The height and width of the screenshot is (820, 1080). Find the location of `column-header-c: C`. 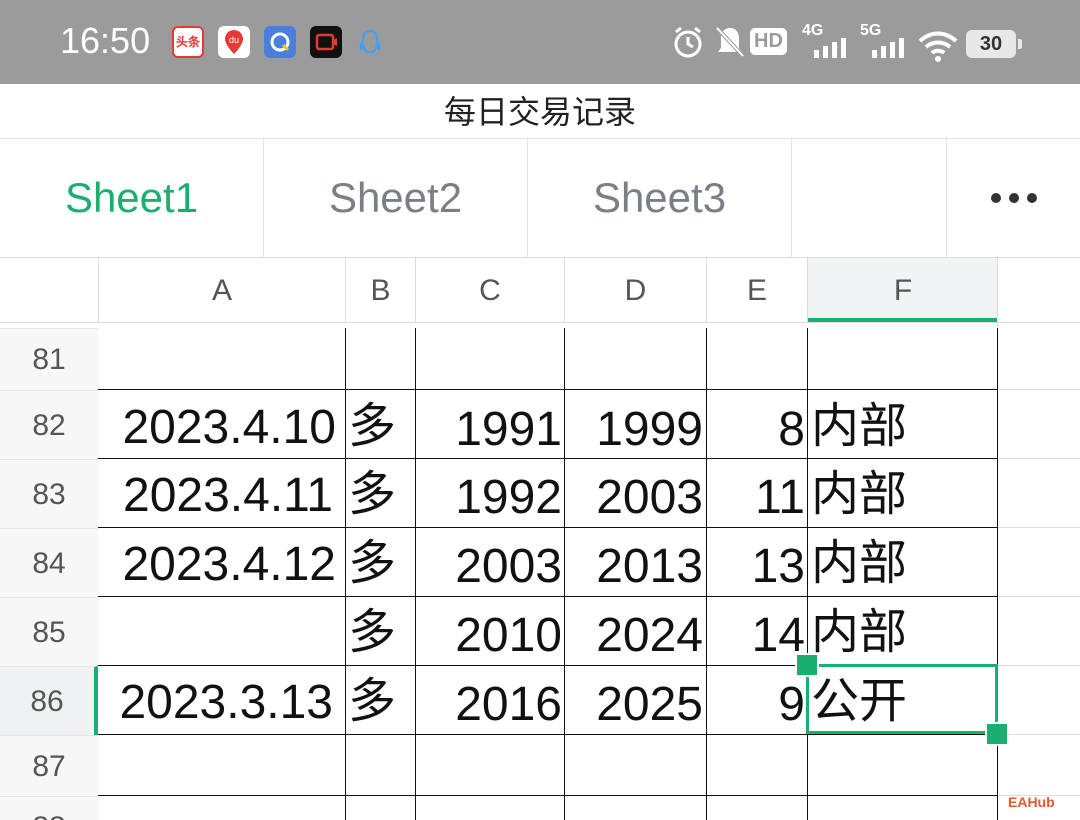

column-header-c: C is located at coordinates (490, 290).